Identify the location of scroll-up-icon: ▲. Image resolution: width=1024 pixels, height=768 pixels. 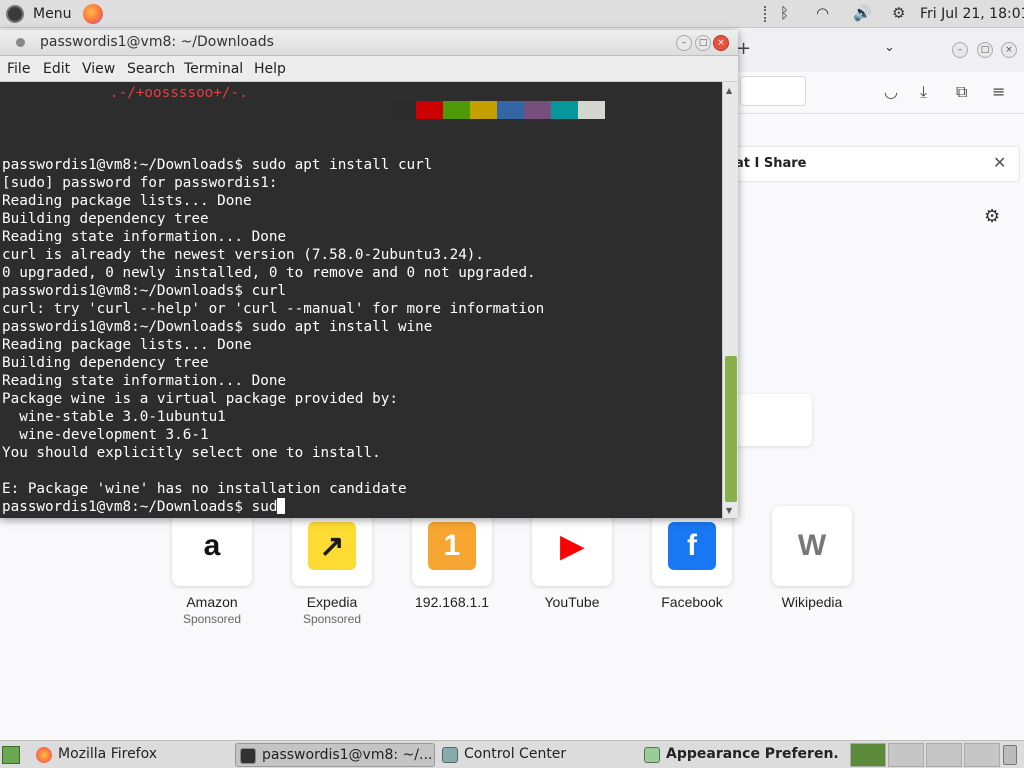
(729, 90).